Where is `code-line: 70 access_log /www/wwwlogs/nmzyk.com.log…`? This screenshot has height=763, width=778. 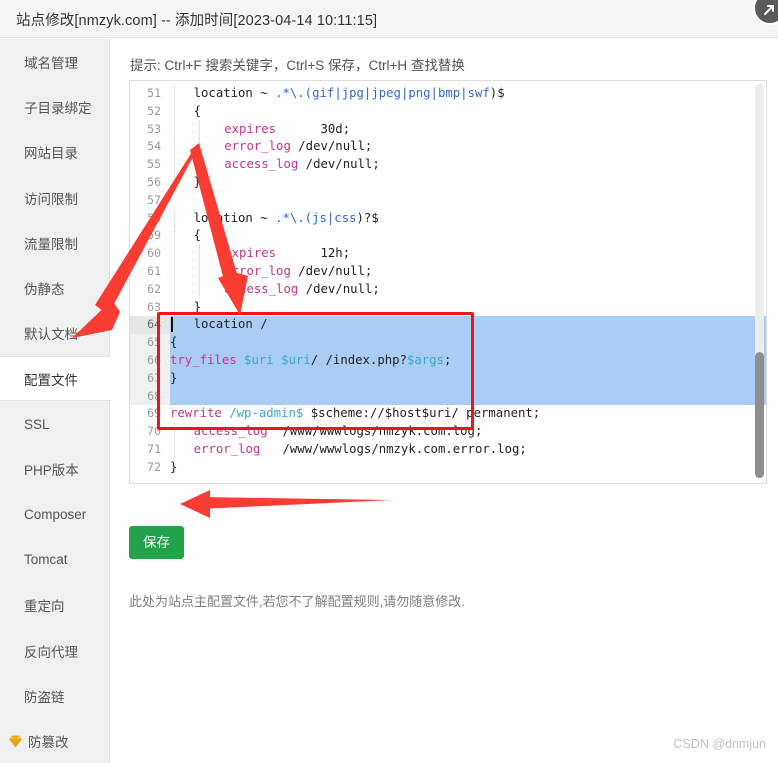 code-line: 70 access_log /www/wwwlogs/nmzyk.com.log… is located at coordinates (448, 432).